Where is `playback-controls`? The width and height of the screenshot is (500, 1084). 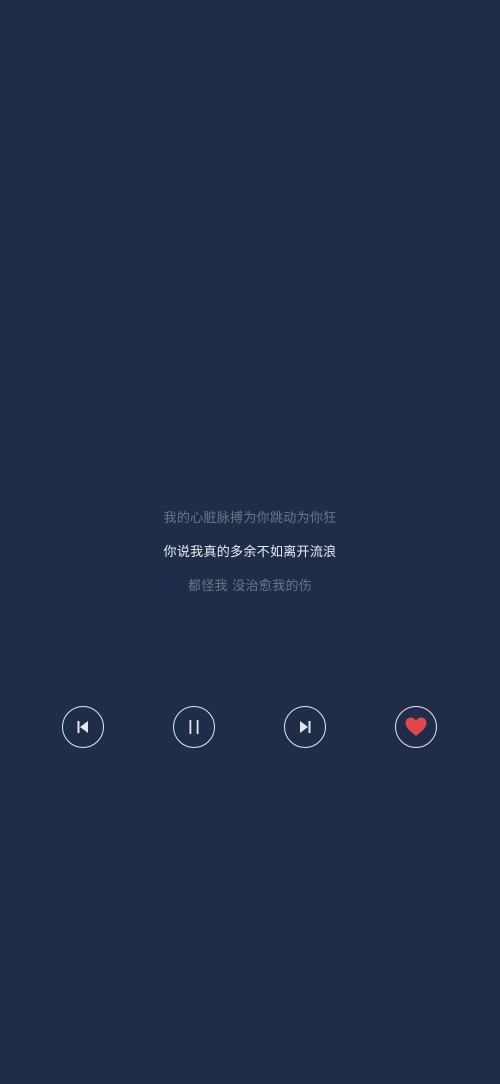
playback-controls is located at coordinates (250, 728).